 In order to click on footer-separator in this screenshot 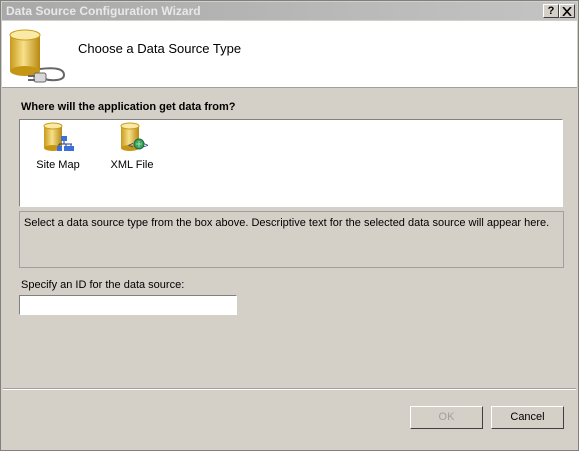, I will do `click(289, 389)`.